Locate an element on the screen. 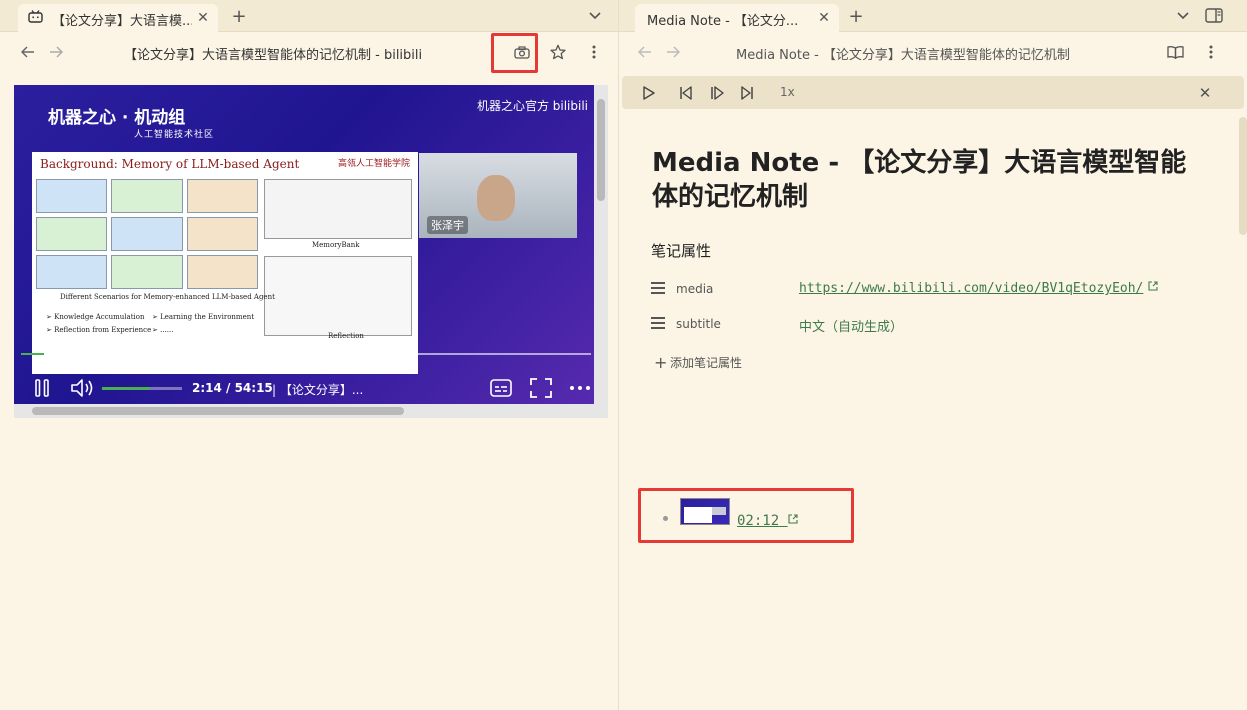 This screenshot has height=710, width=1247. step-forward-icon is located at coordinates (717, 93).